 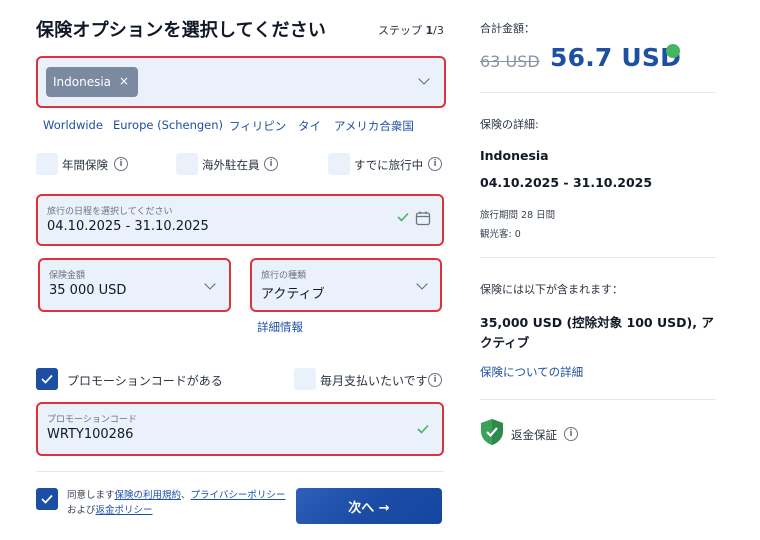 What do you see at coordinates (280, 327) in the screenshot?
I see `details-link: 詳細情報` at bounding box center [280, 327].